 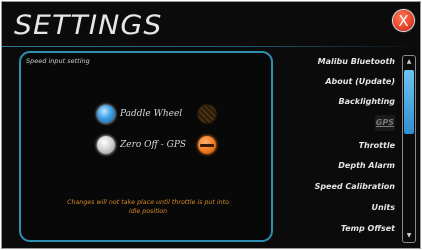 What do you see at coordinates (355, 187) in the screenshot?
I see `menu-item-speed-calibration: Speed Calibration` at bounding box center [355, 187].